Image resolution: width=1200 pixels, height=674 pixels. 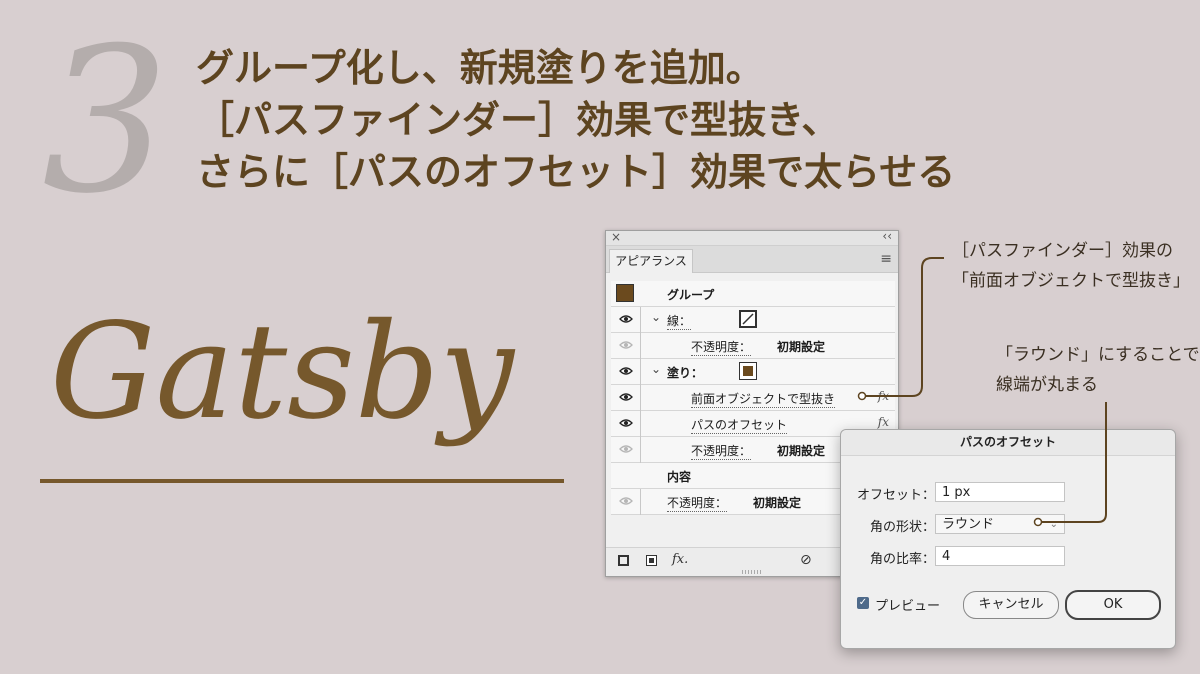 I want to click on annotation-knockout-line-2: 「前面オブジェクトで型抜き」, so click(x=1071, y=281).